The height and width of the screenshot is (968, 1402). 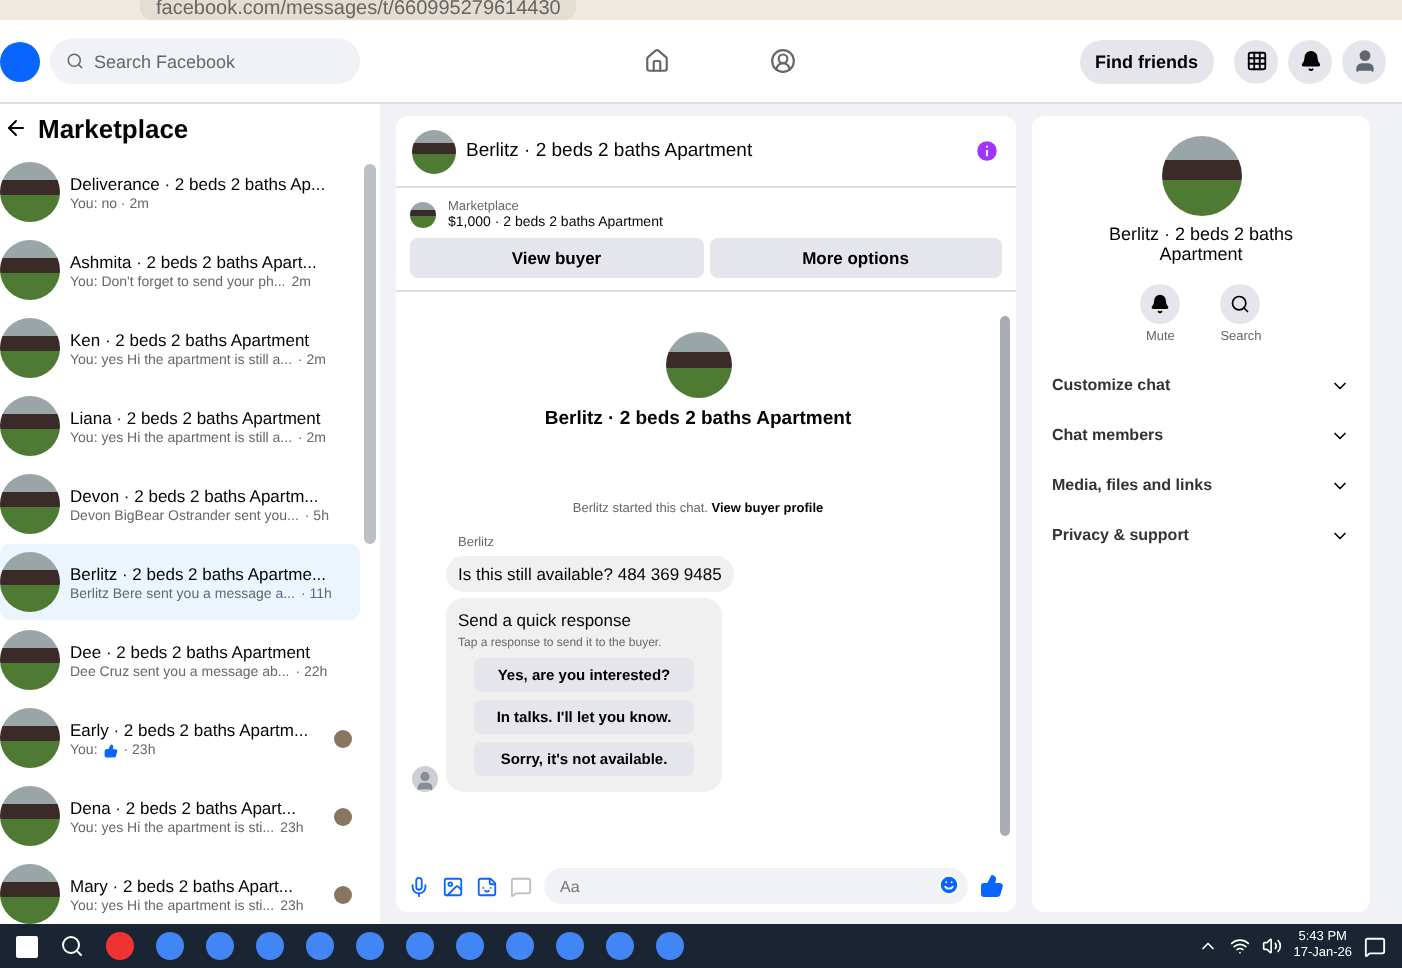 What do you see at coordinates (487, 886) in the screenshot?
I see `sticker-icon` at bounding box center [487, 886].